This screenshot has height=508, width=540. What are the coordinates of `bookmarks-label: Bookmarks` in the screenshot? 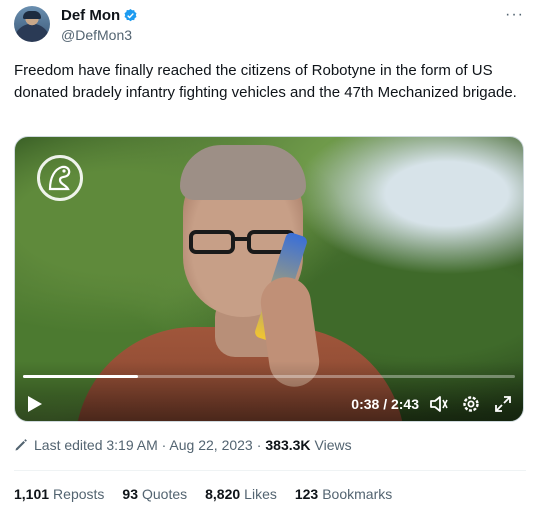 It's located at (357, 494).